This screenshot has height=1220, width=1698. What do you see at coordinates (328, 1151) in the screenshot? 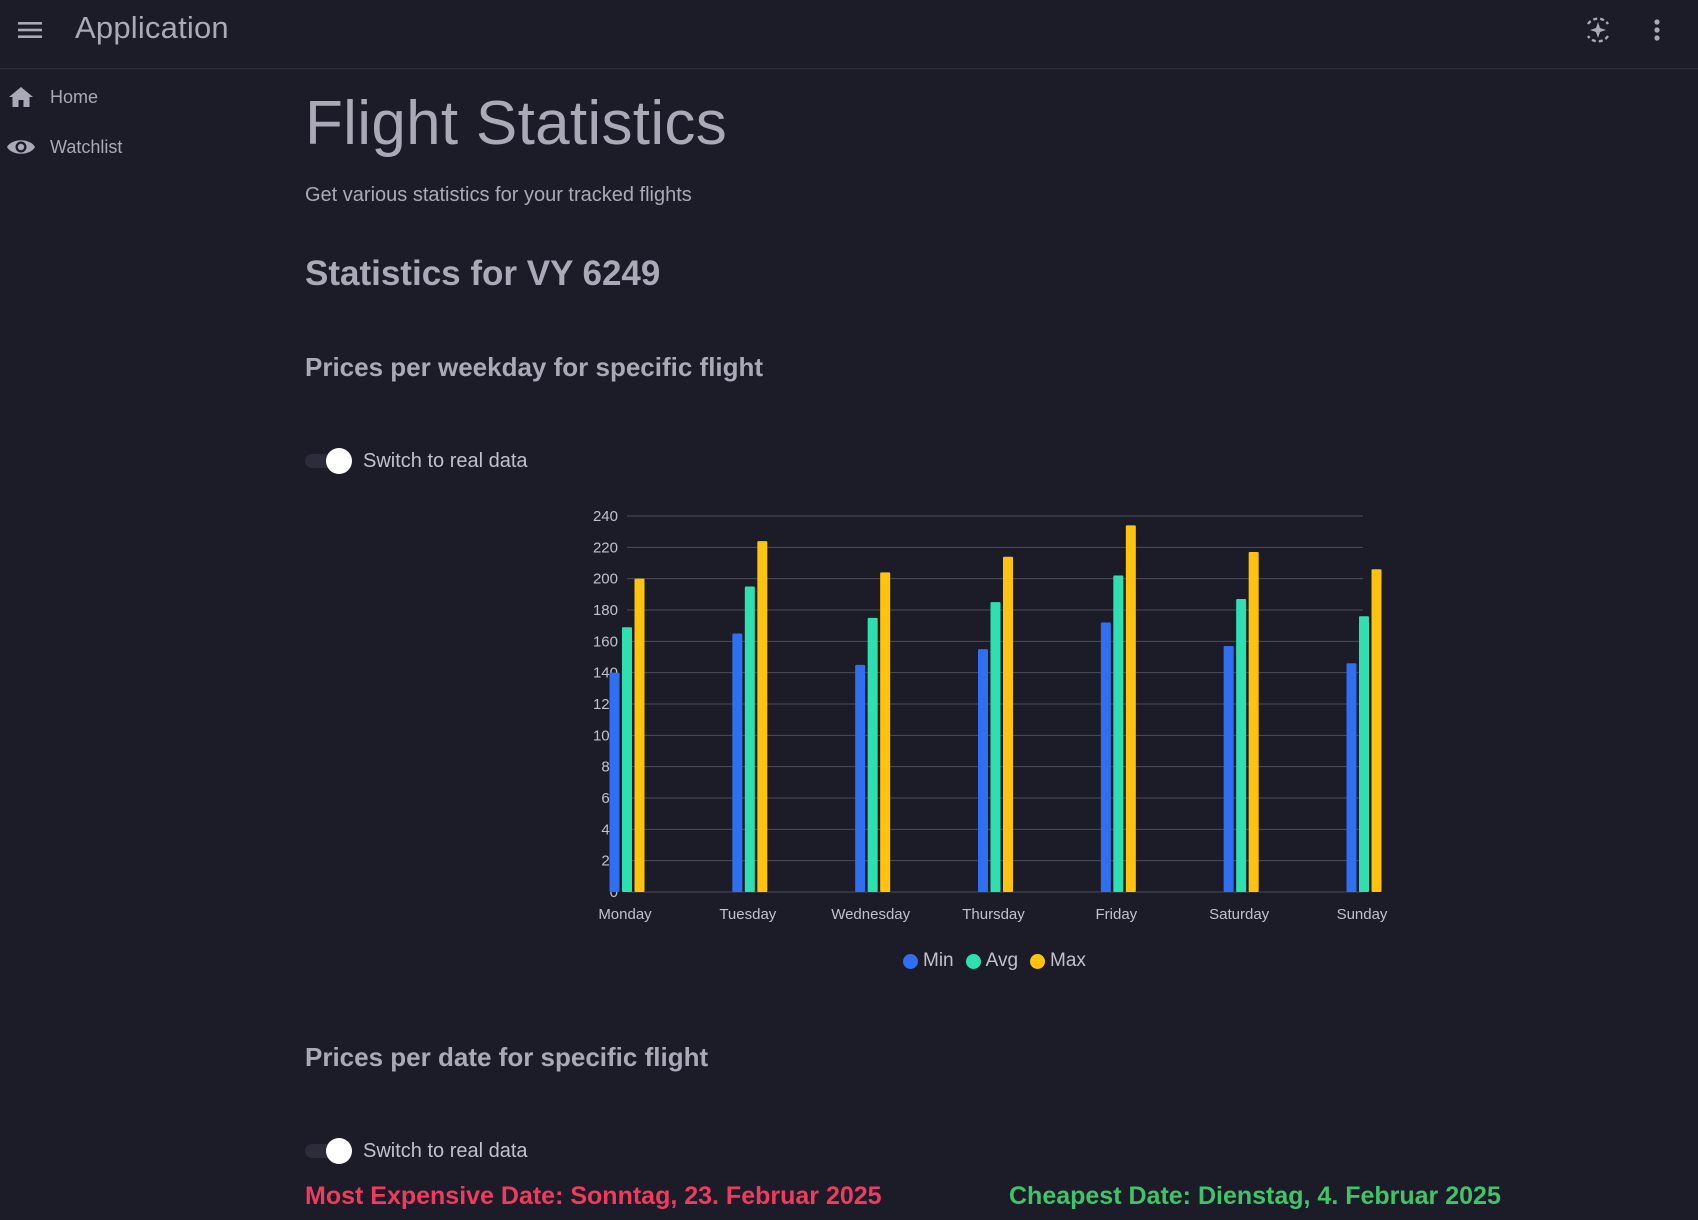
I see `date-real-data-switch` at bounding box center [328, 1151].